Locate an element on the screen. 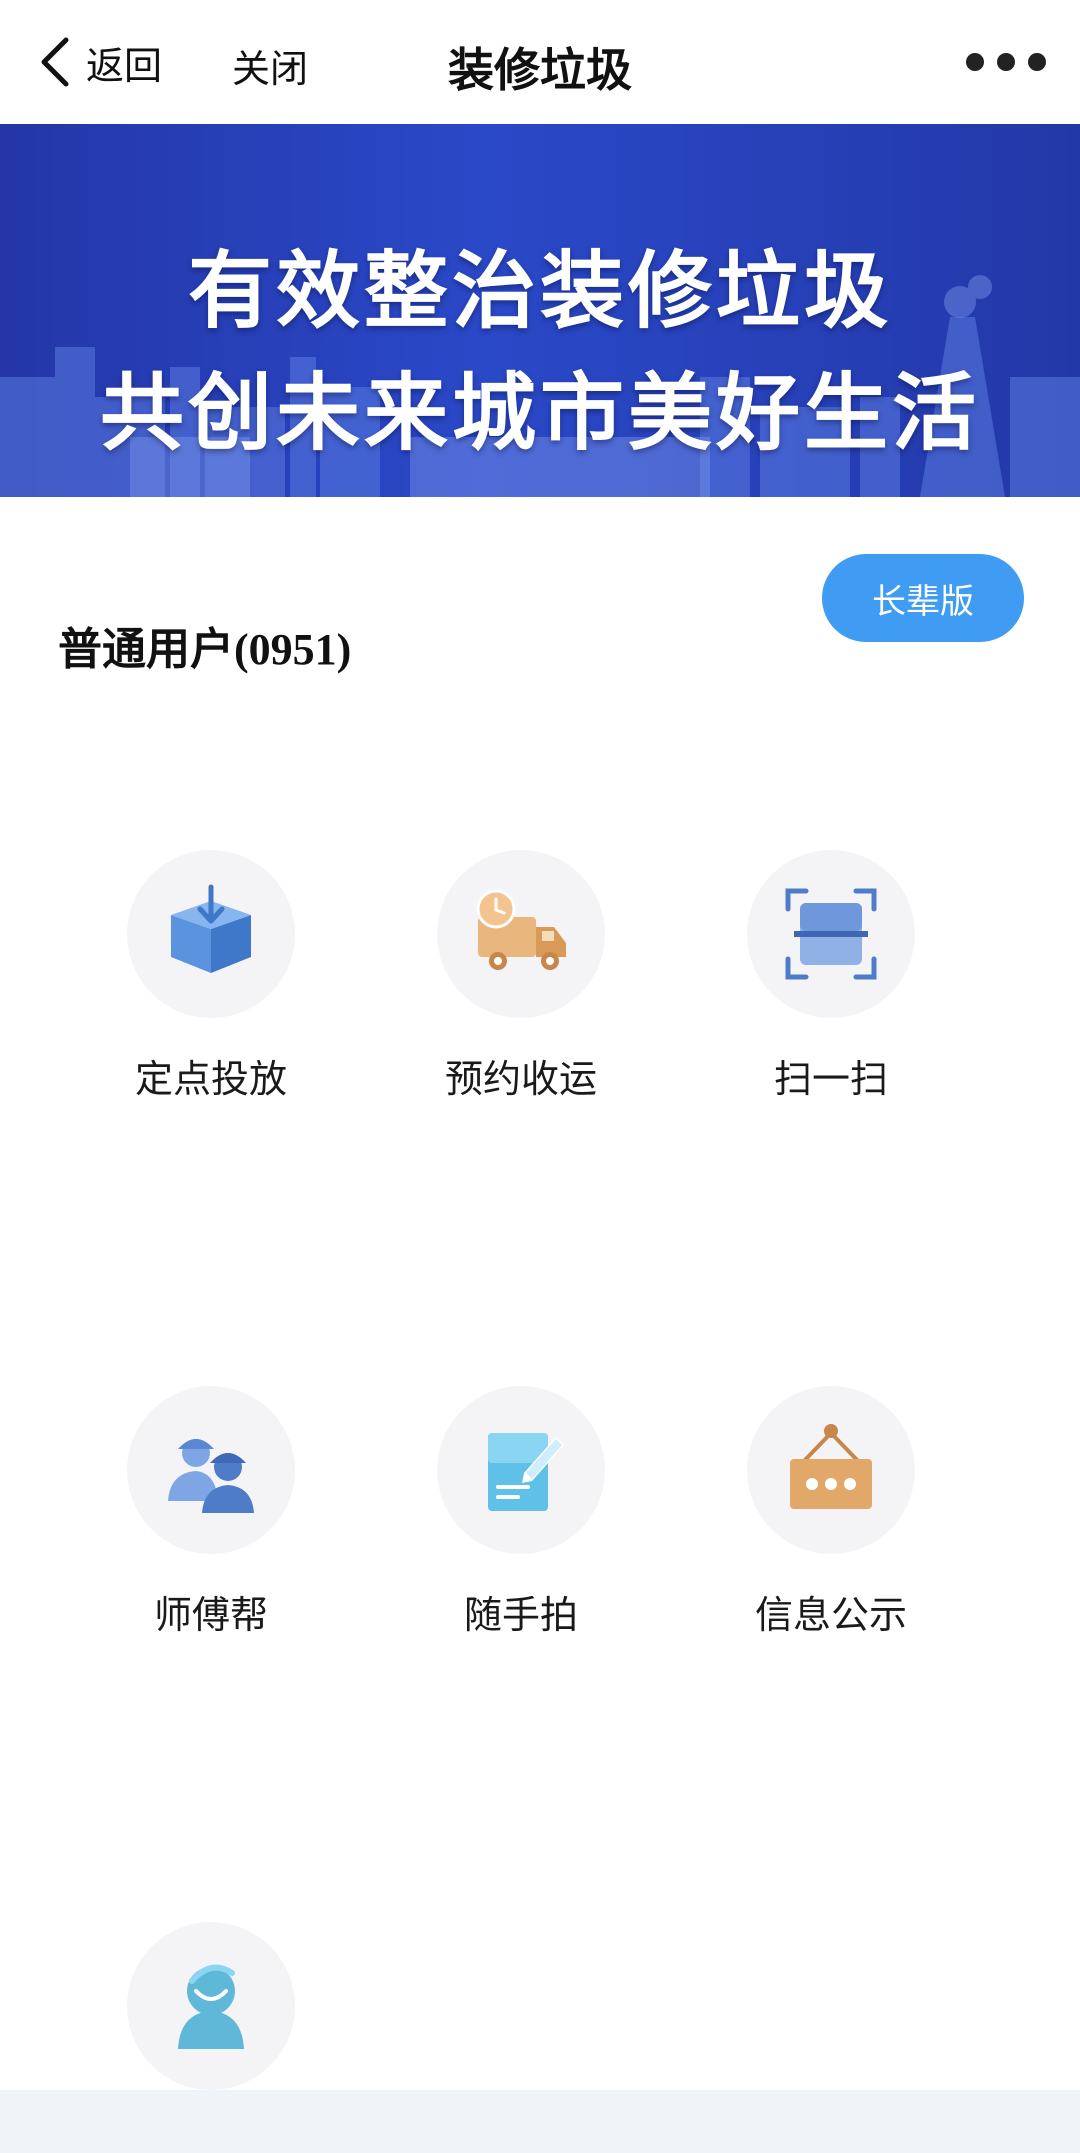 The image size is (1080, 2153). box-drop-icon is located at coordinates (211, 928).